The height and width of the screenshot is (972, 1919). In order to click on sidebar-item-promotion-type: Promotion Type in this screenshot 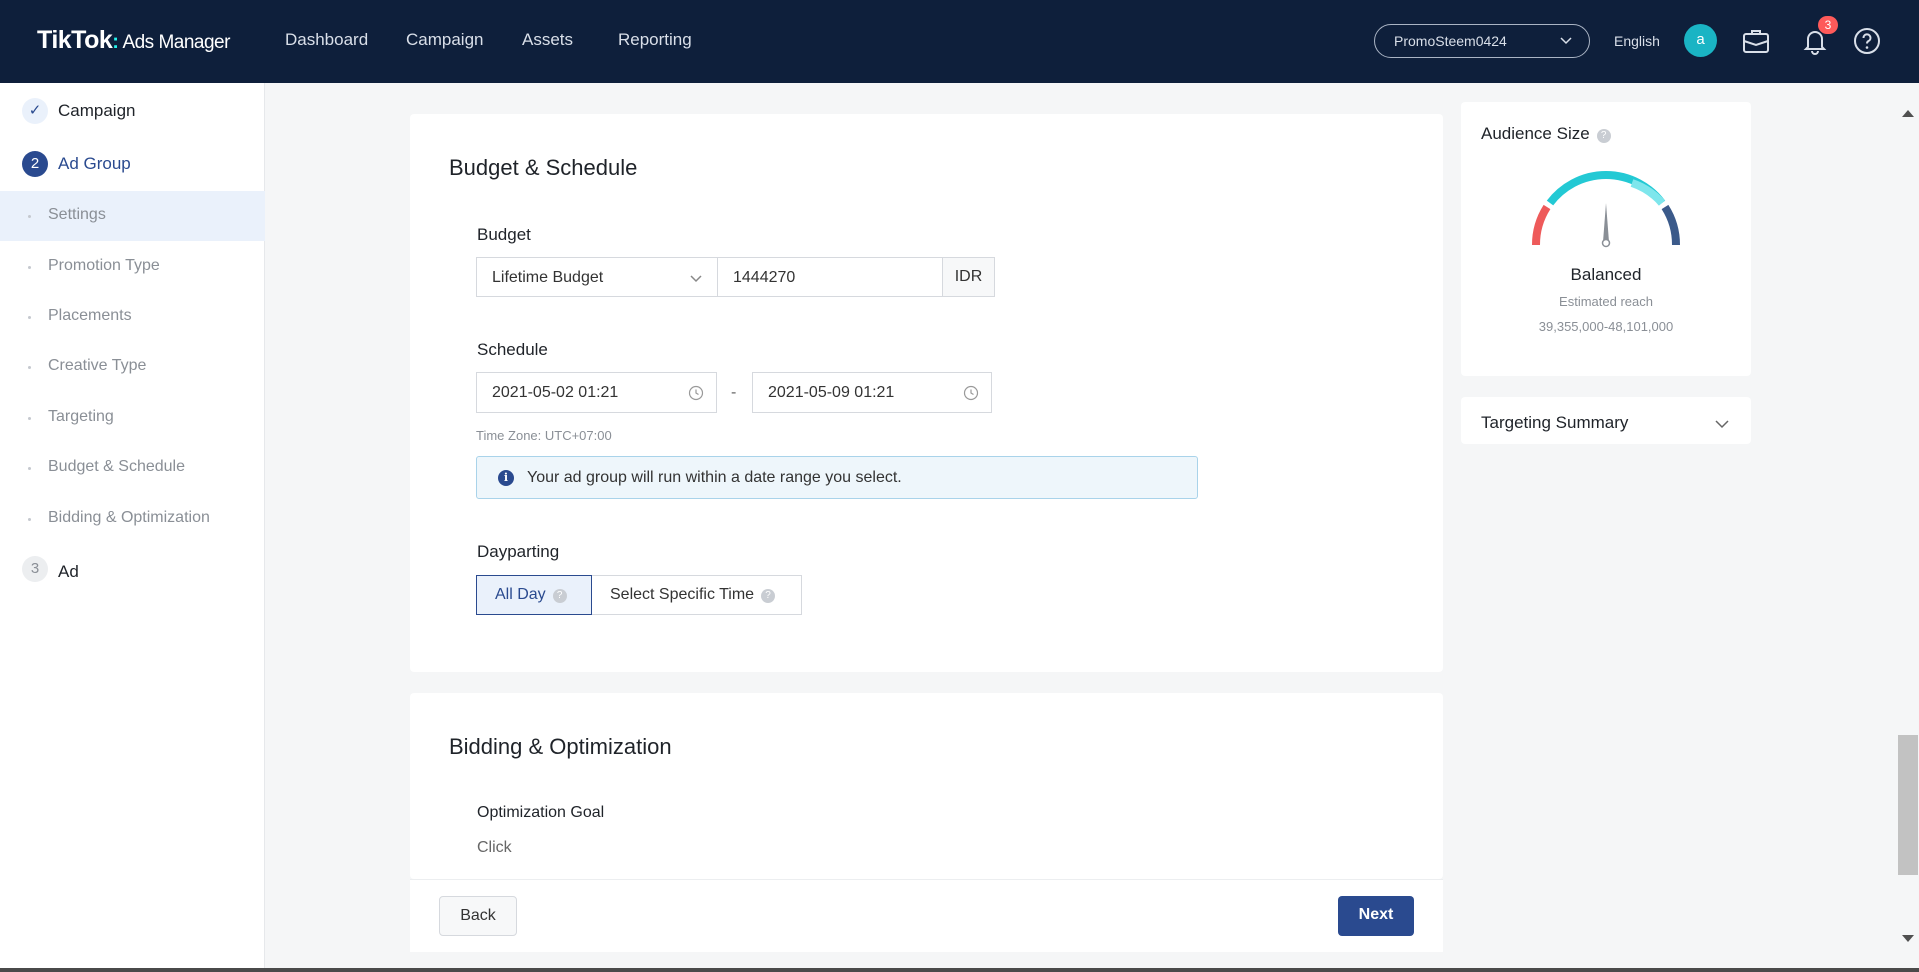, I will do `click(132, 267)`.